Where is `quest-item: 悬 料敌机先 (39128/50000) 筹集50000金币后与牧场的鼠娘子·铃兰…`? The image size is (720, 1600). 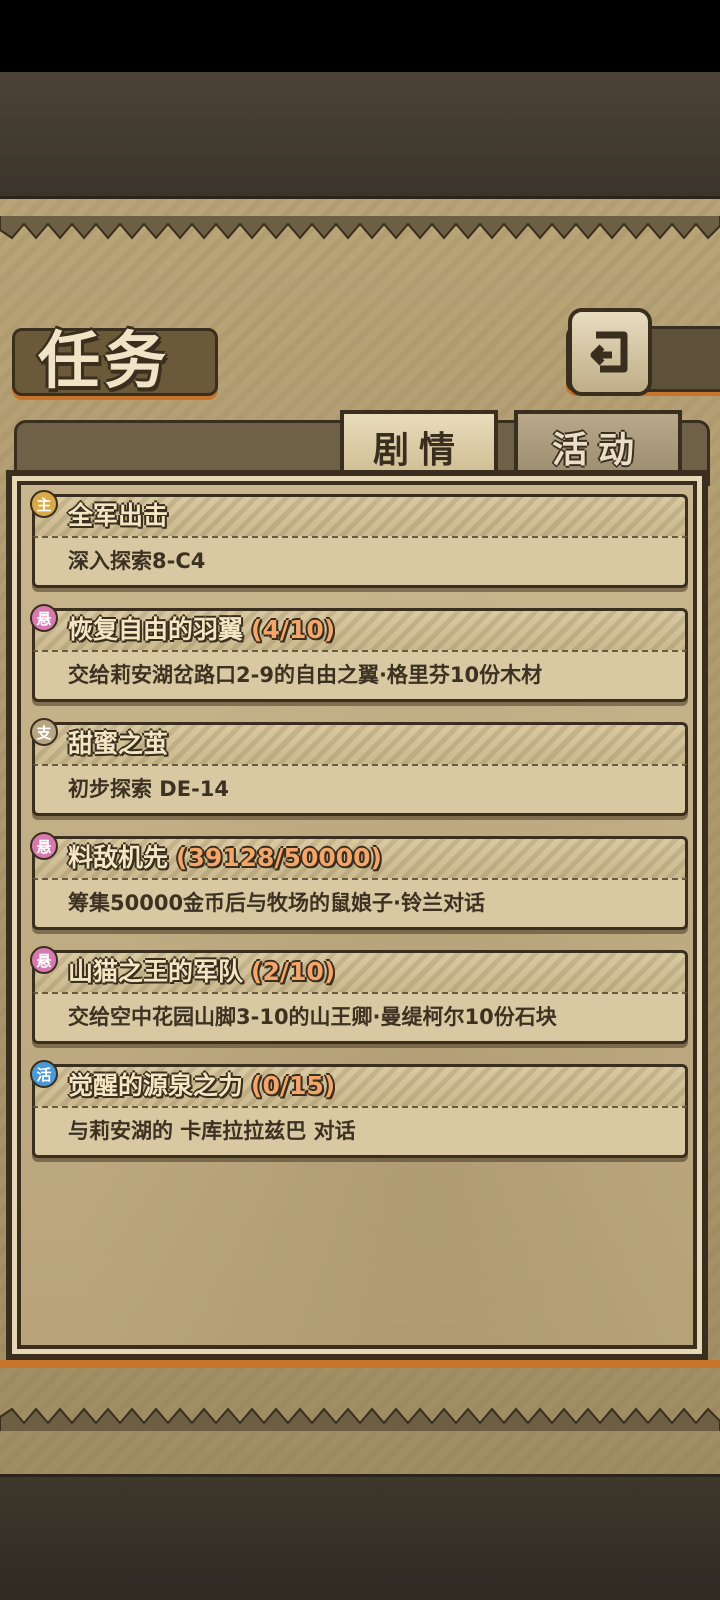 quest-item: 悬 料敌机先 (39128/50000) 筹集50000金币后与牧场的鼠娘子·铃兰… is located at coordinates (359, 881).